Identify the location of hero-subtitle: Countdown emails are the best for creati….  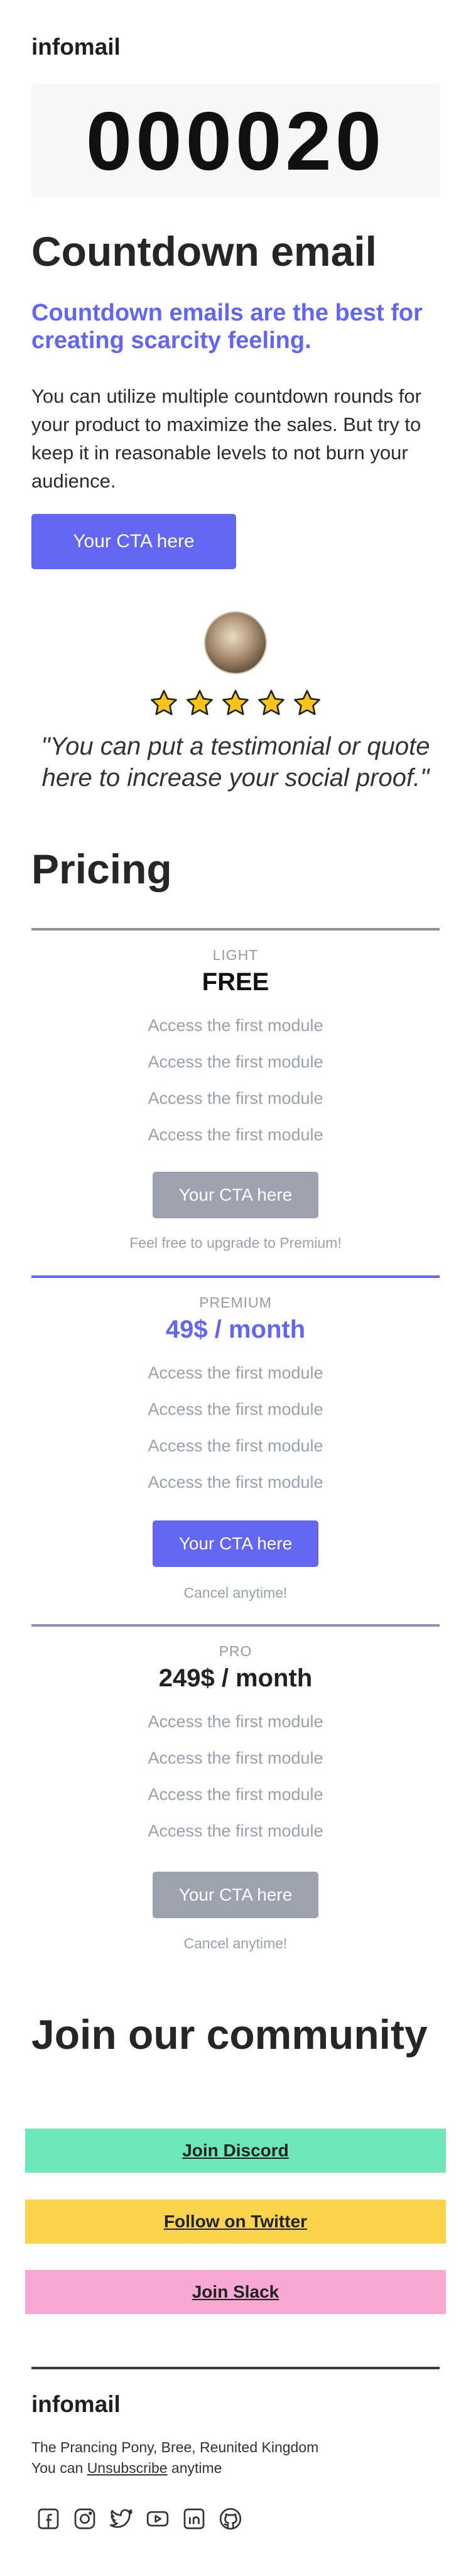
(227, 327).